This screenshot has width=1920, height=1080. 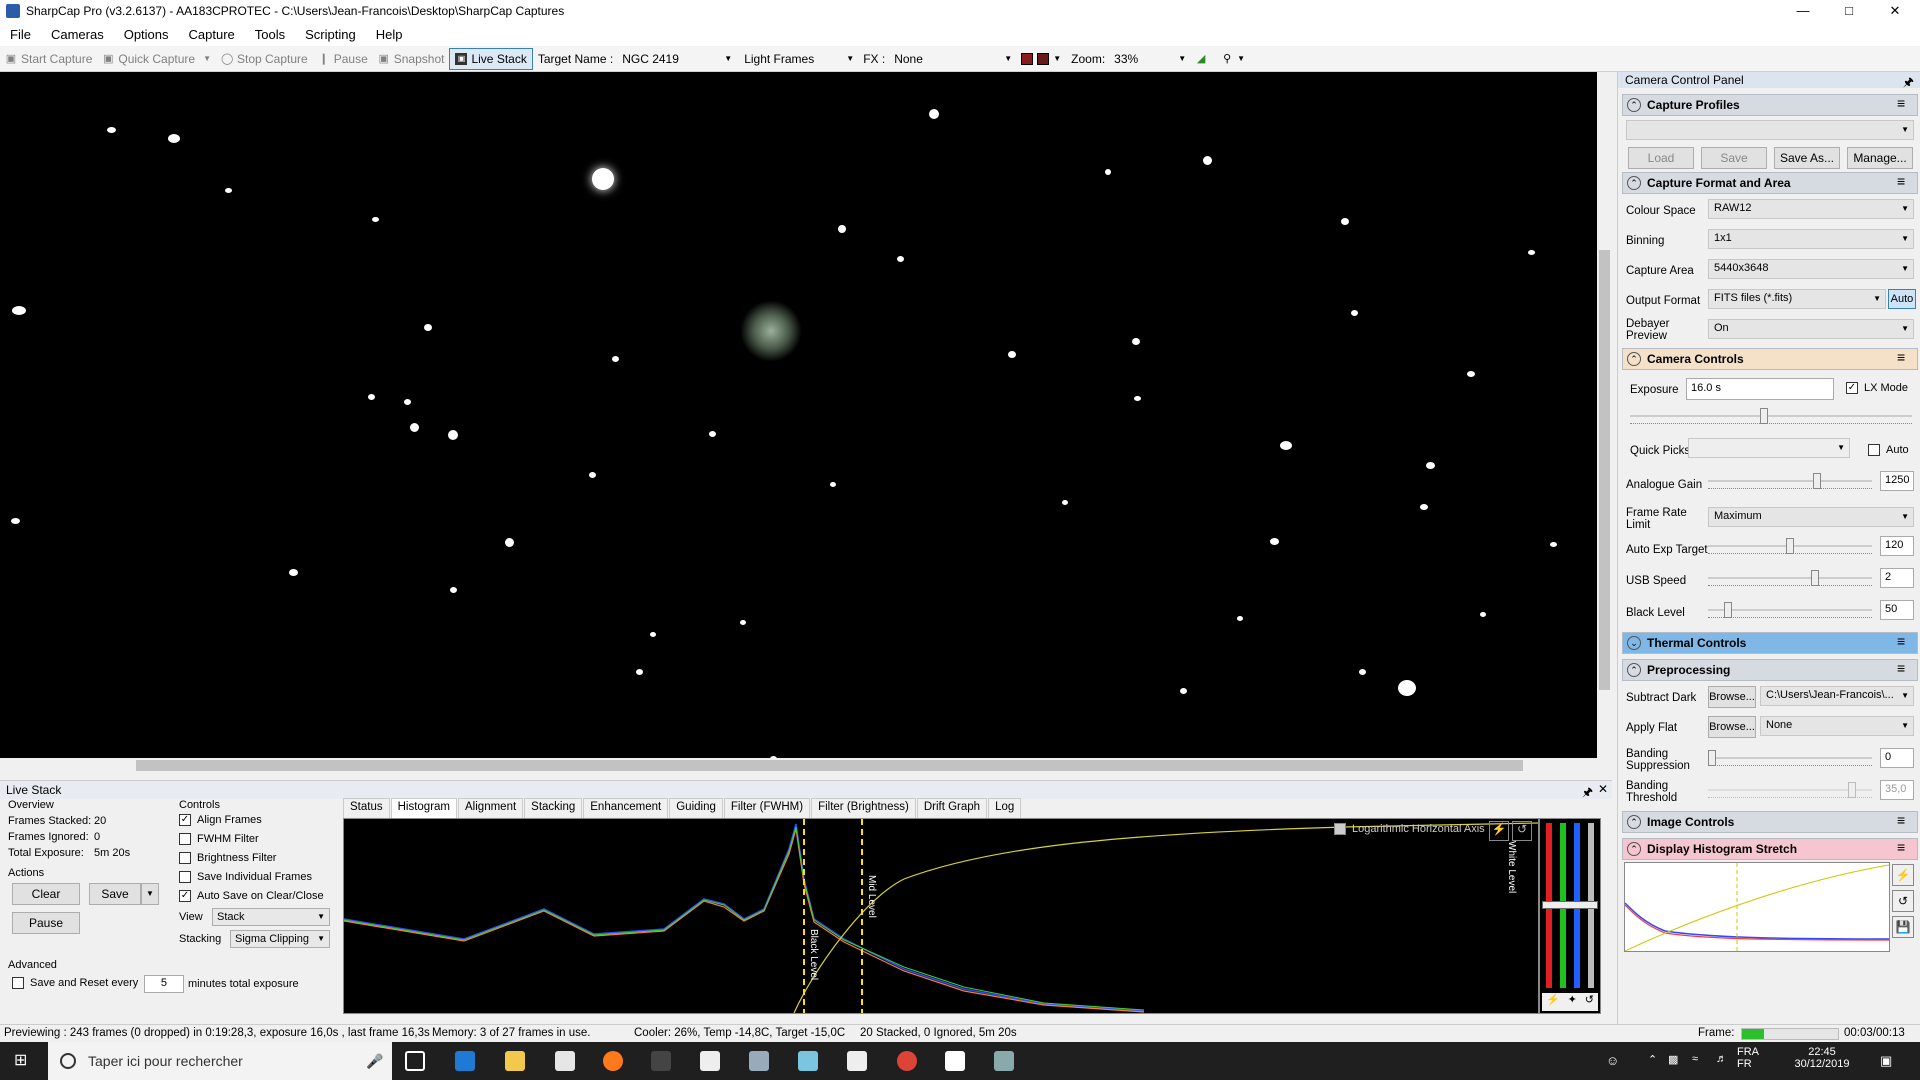 What do you see at coordinates (1790, 758) in the screenshot?
I see `banding-suppression-slider` at bounding box center [1790, 758].